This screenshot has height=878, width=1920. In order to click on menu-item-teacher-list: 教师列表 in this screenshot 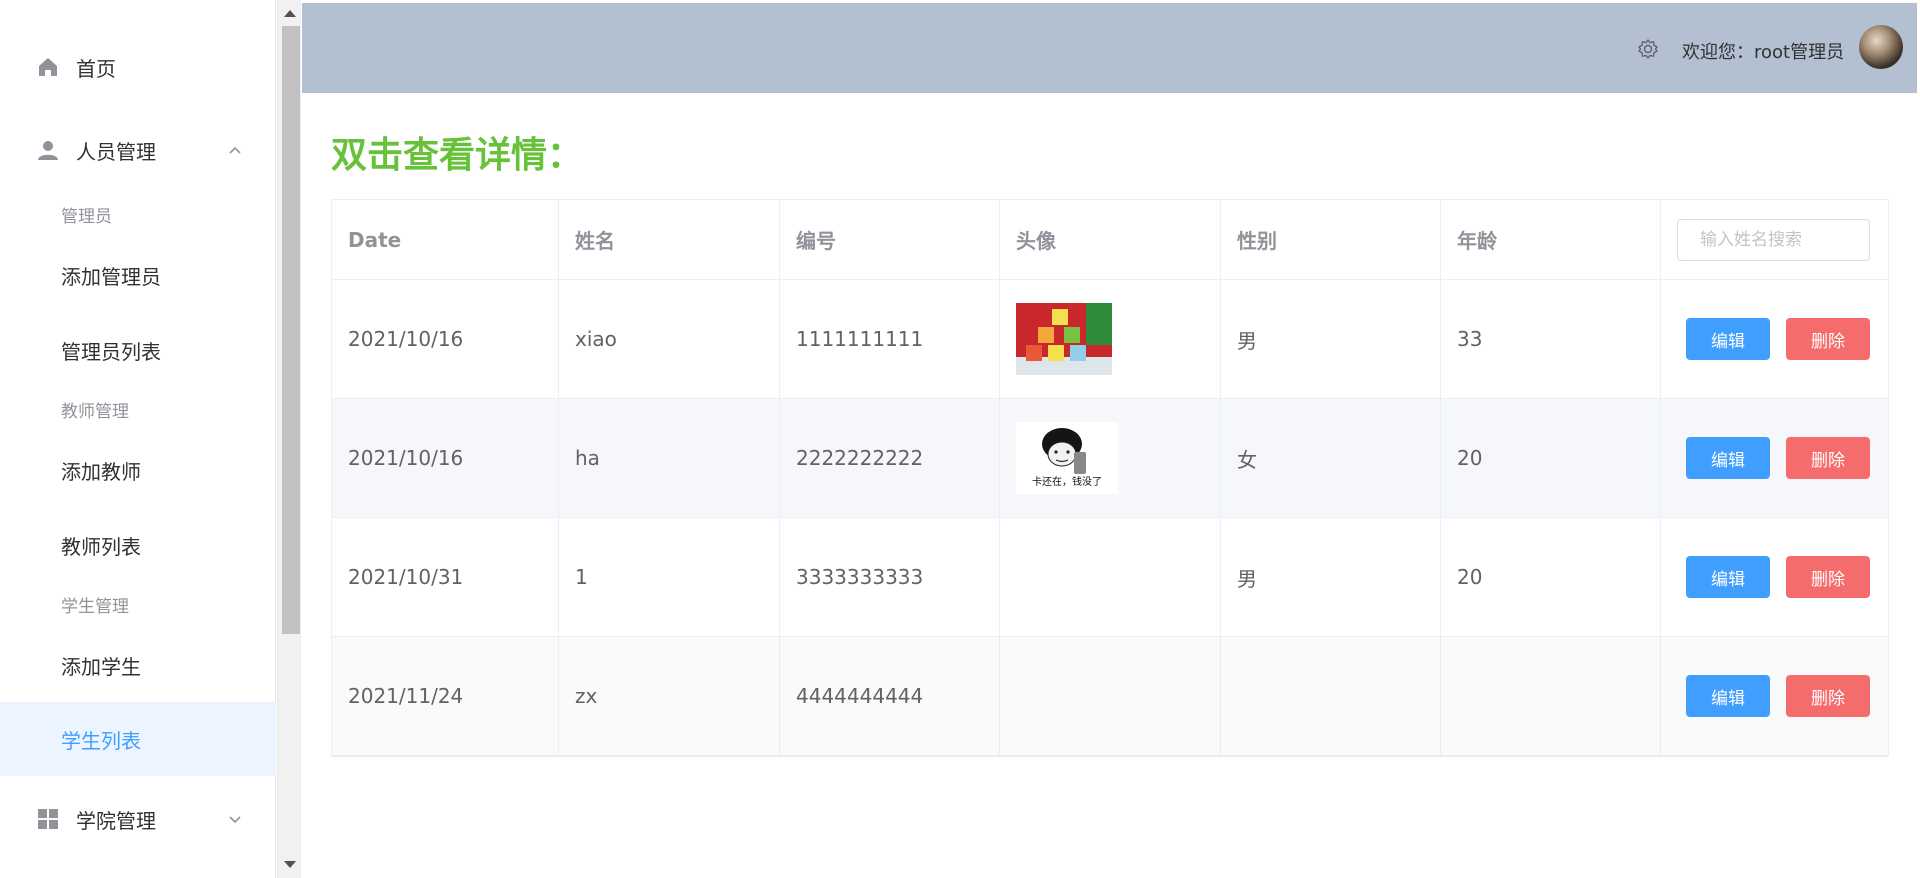, I will do `click(138, 545)`.